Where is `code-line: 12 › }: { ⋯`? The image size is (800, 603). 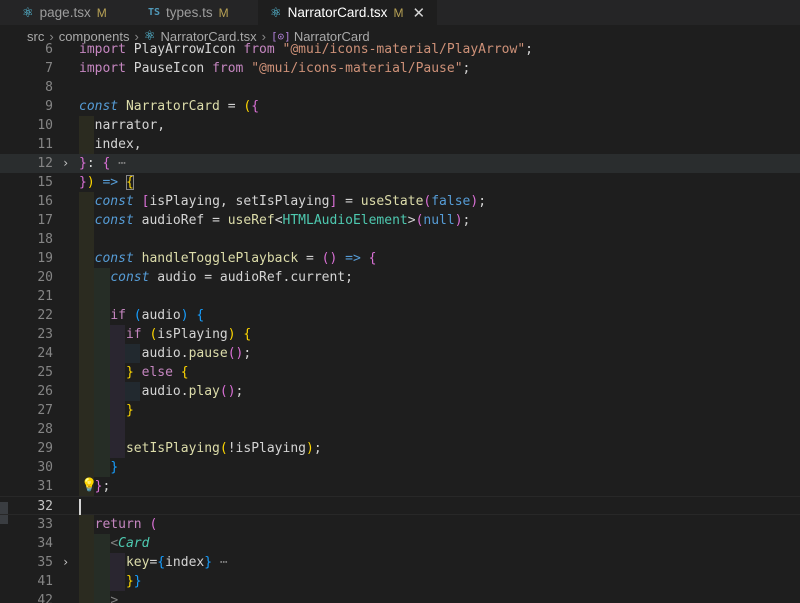 code-line: 12 › }: { ⋯ is located at coordinates (400, 163).